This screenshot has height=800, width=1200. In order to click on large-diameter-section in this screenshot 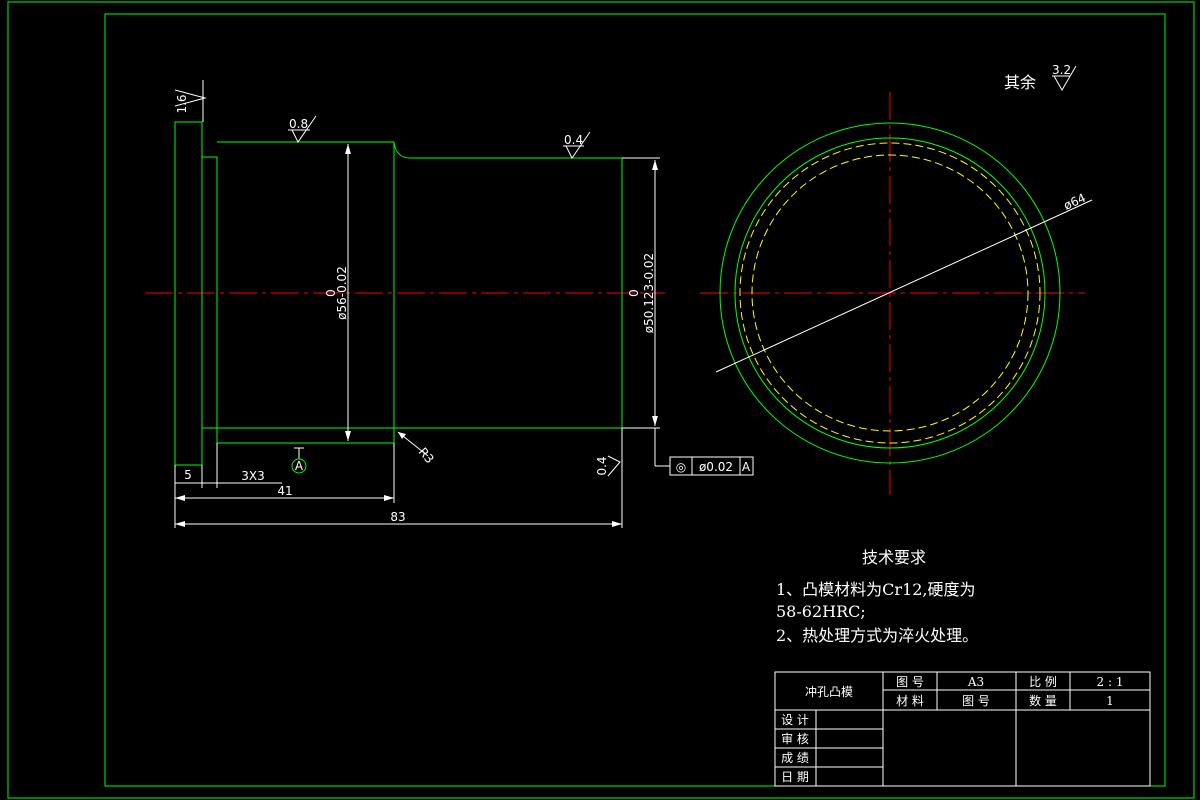, I will do `click(306, 285)`.